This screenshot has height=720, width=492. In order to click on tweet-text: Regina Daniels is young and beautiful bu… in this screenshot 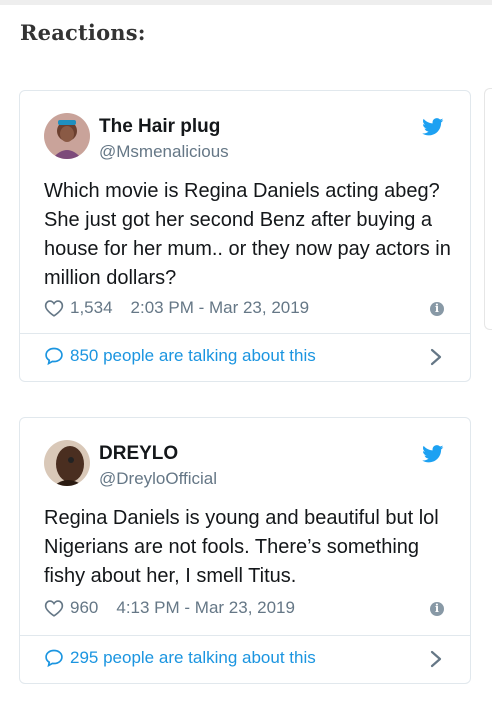, I will do `click(241, 547)`.